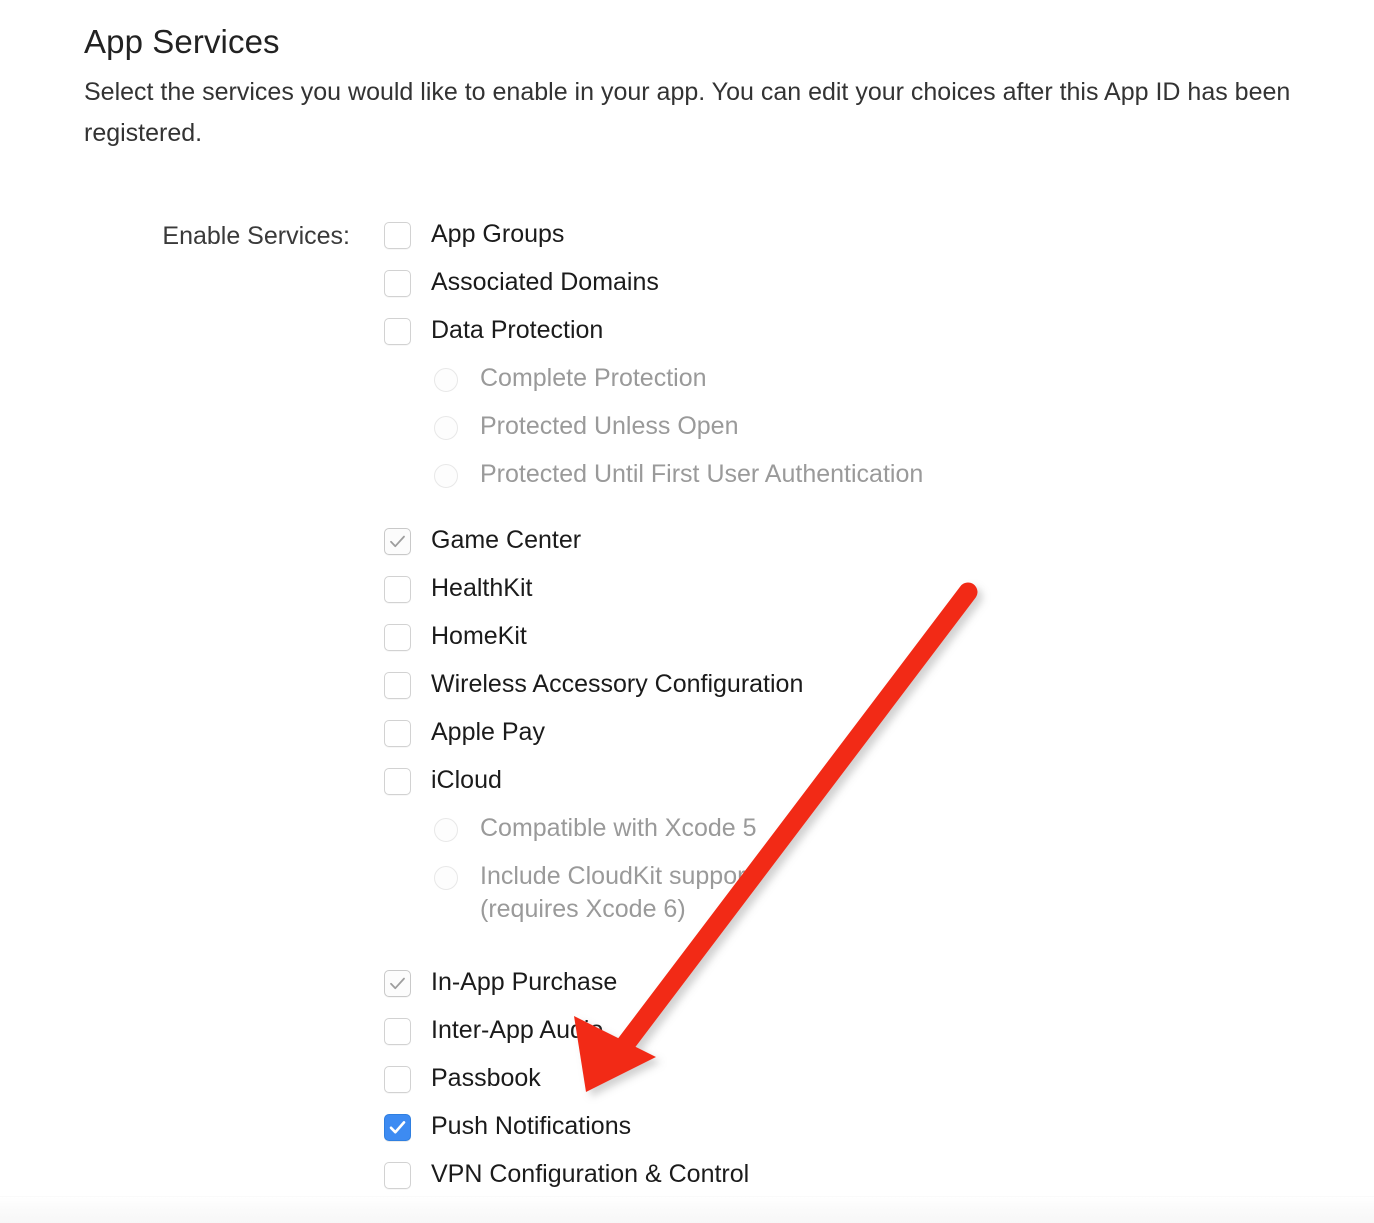 Image resolution: width=1374 pixels, height=1223 pixels. What do you see at coordinates (506, 540) in the screenshot?
I see `service-label-game-center: Game Center` at bounding box center [506, 540].